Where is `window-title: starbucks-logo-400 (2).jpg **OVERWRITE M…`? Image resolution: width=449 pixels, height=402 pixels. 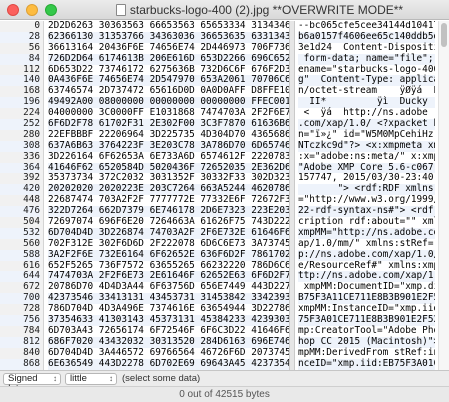
window-title: starbucks-logo-400 (2).jpg **OVERWRITE M… is located at coordinates (259, 10).